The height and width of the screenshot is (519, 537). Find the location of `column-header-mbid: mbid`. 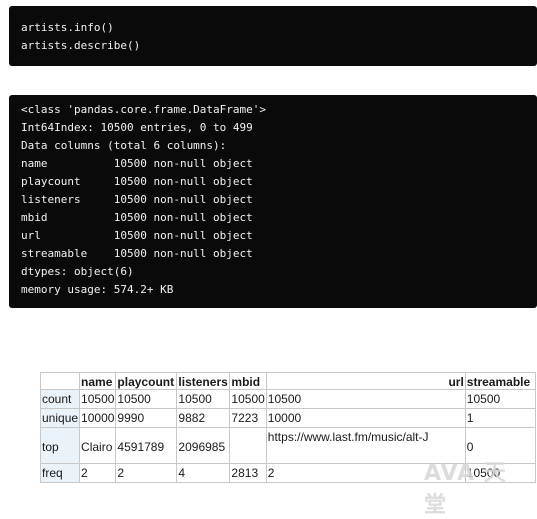

column-header-mbid: mbid is located at coordinates (248, 381).